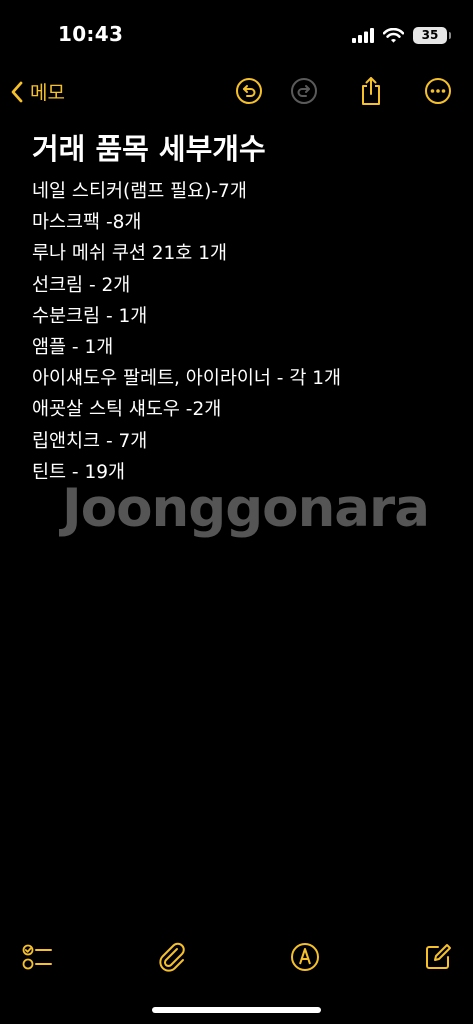  What do you see at coordinates (236, 1010) in the screenshot?
I see `home-indicator` at bounding box center [236, 1010].